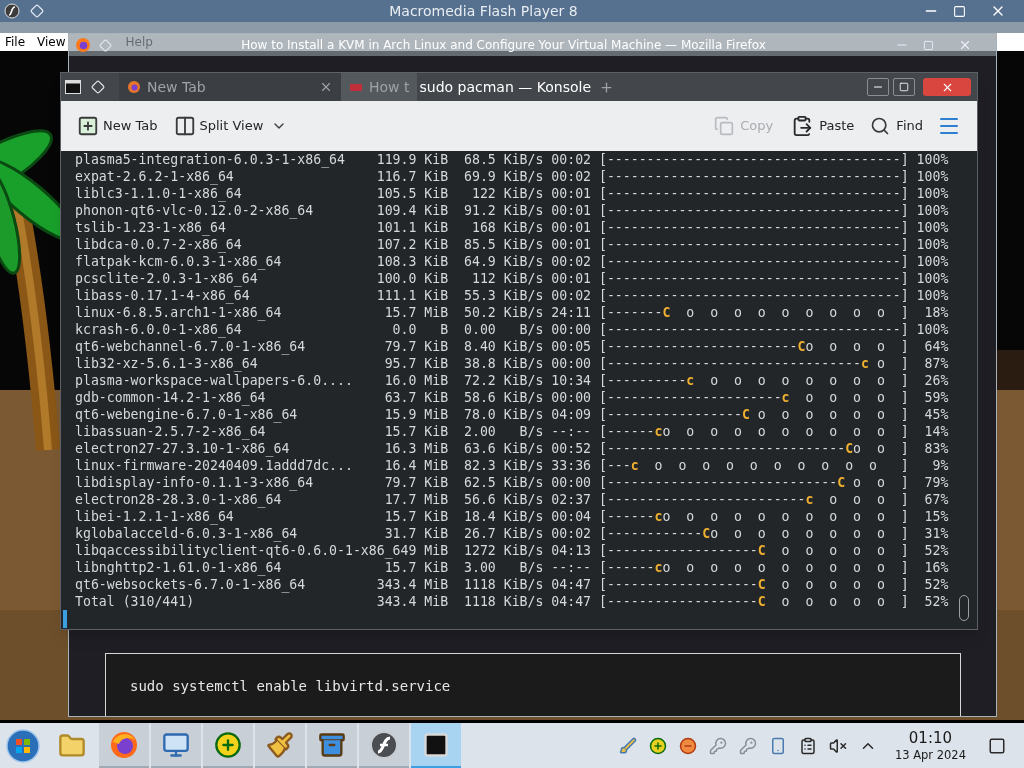 This screenshot has height=768, width=1024. What do you see at coordinates (507, 227) in the screenshot?
I see `download-speed: 168 KiB/s` at bounding box center [507, 227].